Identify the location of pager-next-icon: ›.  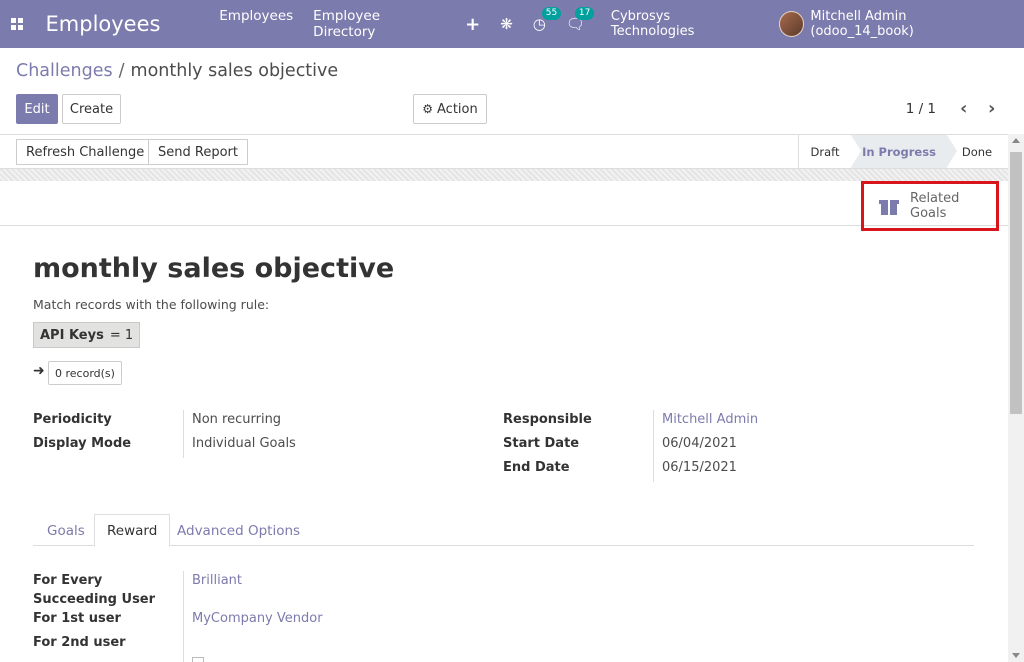
(991, 108).